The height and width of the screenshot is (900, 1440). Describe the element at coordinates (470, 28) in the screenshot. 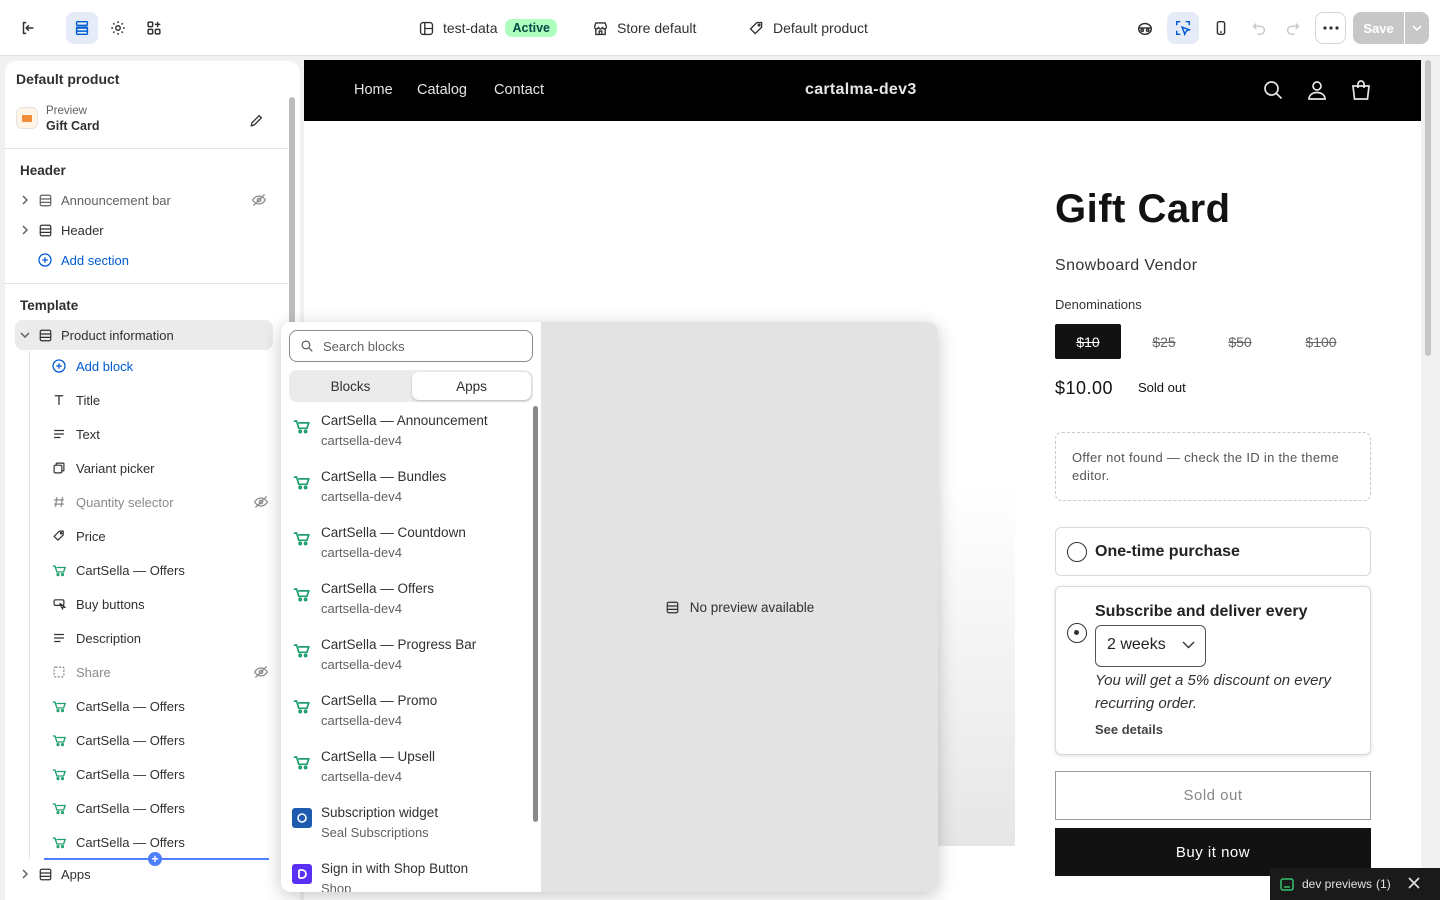

I see `theme-name: test-data` at that location.